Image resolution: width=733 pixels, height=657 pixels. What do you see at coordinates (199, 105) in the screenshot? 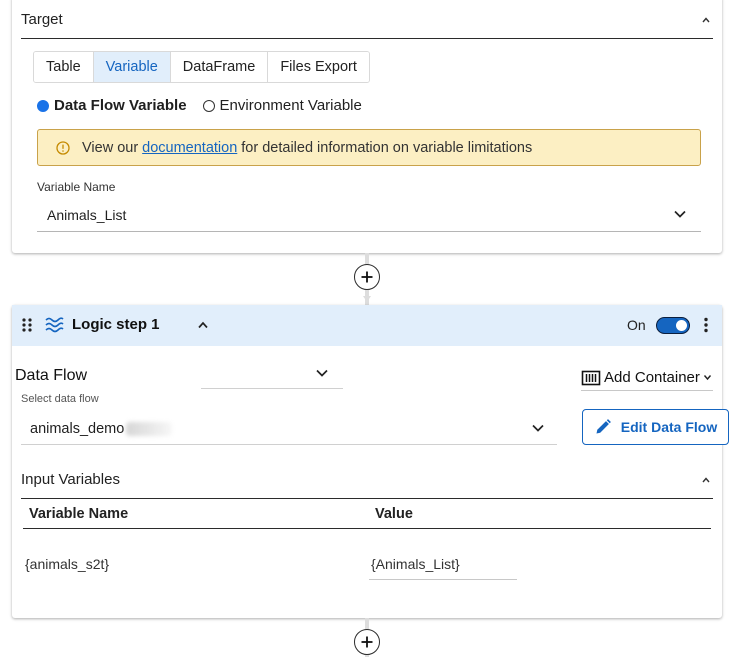
I see `variable-type-radio-group: Data Flow Variable Environment Variable` at bounding box center [199, 105].